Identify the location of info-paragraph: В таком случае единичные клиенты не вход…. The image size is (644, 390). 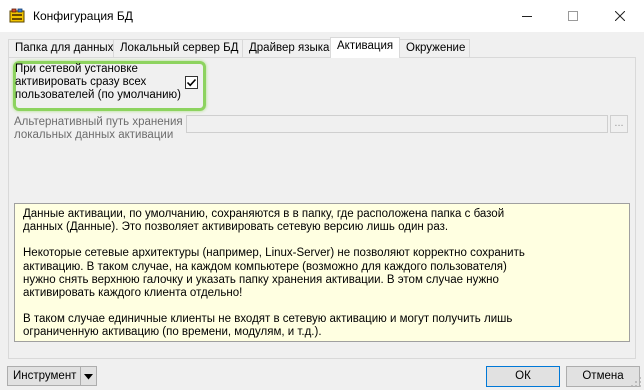
(268, 326).